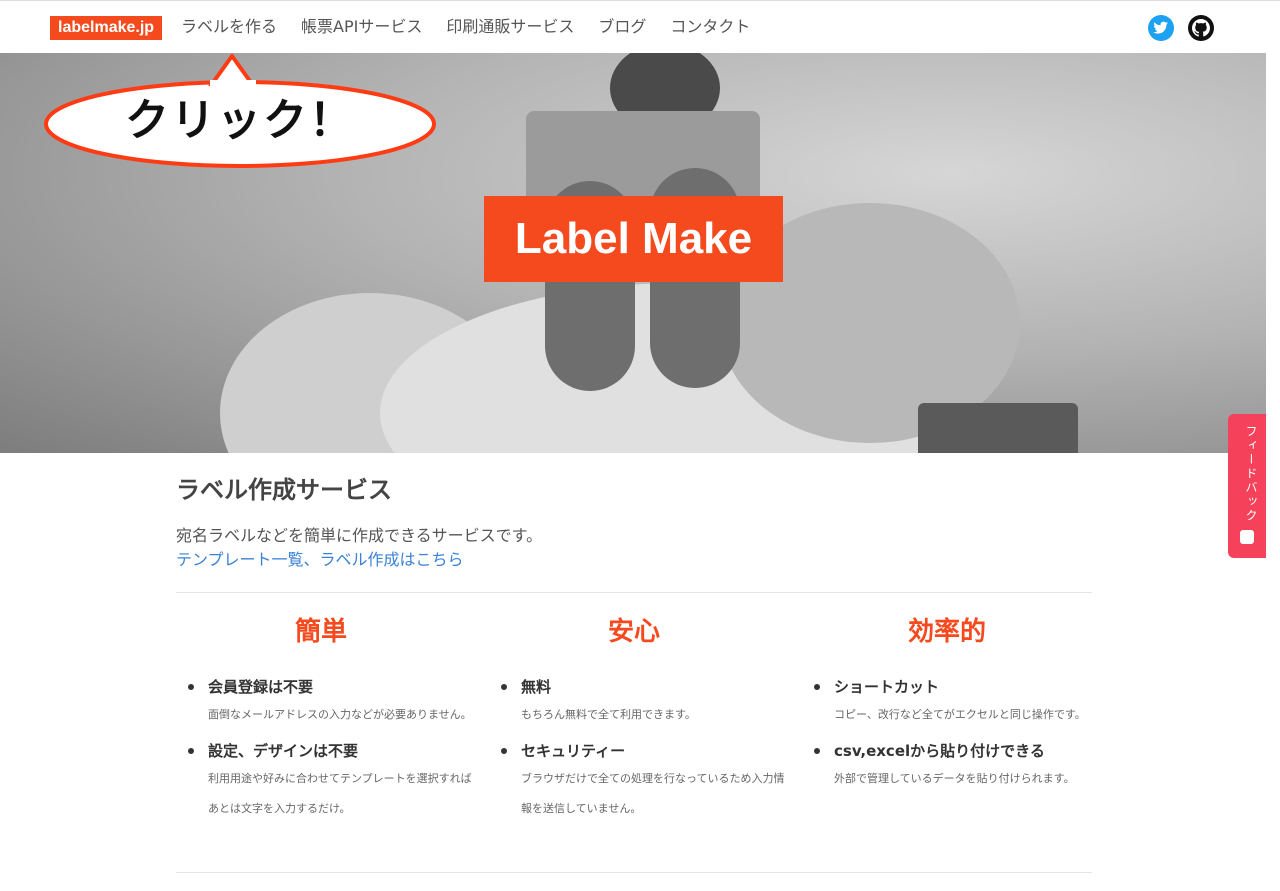 This screenshot has height=891, width=1280. What do you see at coordinates (634, 872) in the screenshot?
I see `divider-bottom` at bounding box center [634, 872].